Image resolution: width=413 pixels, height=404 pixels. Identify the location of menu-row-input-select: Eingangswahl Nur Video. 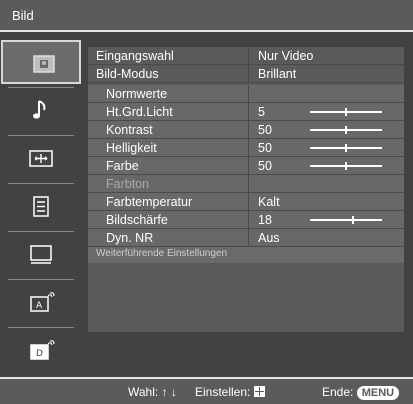
(246, 56).